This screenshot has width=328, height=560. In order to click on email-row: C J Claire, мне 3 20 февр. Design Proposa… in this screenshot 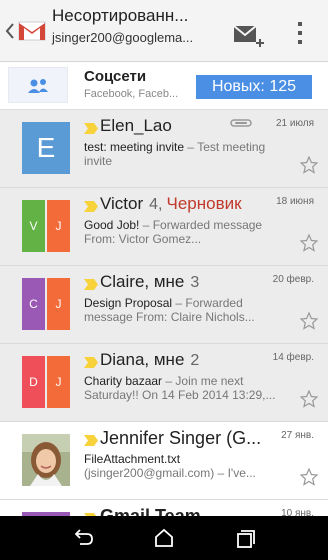, I will do `click(164, 305)`.